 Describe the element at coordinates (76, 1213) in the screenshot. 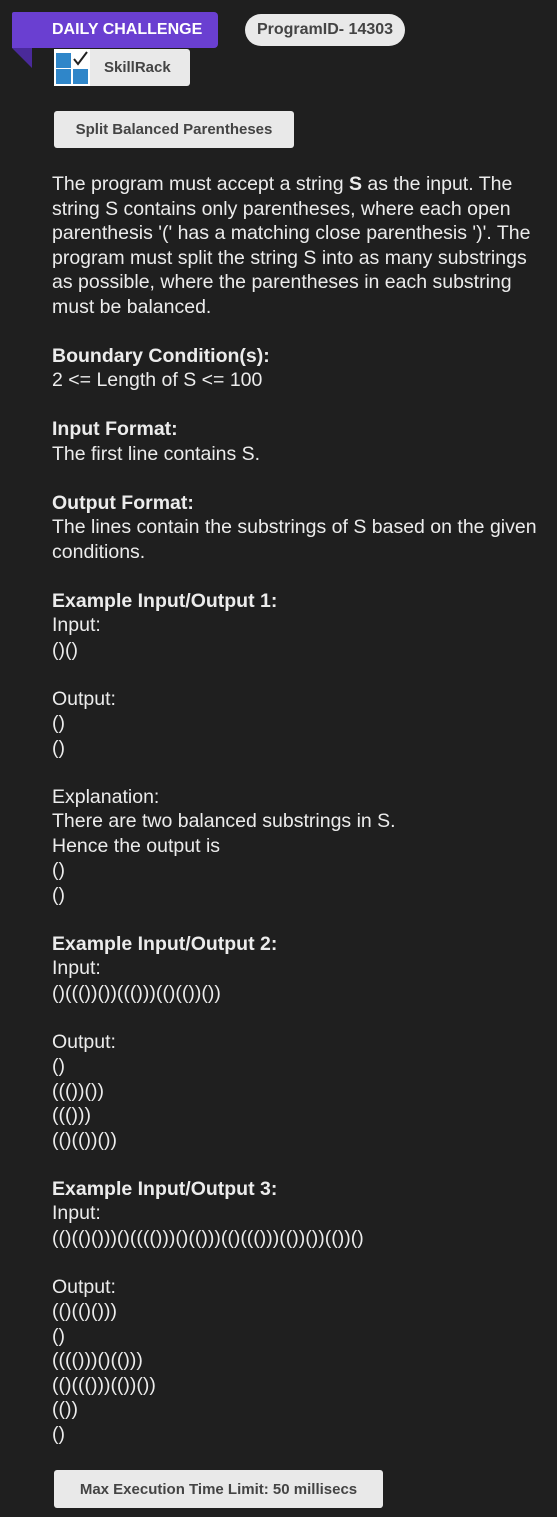

I see `example-3-input-label: Input:` at that location.